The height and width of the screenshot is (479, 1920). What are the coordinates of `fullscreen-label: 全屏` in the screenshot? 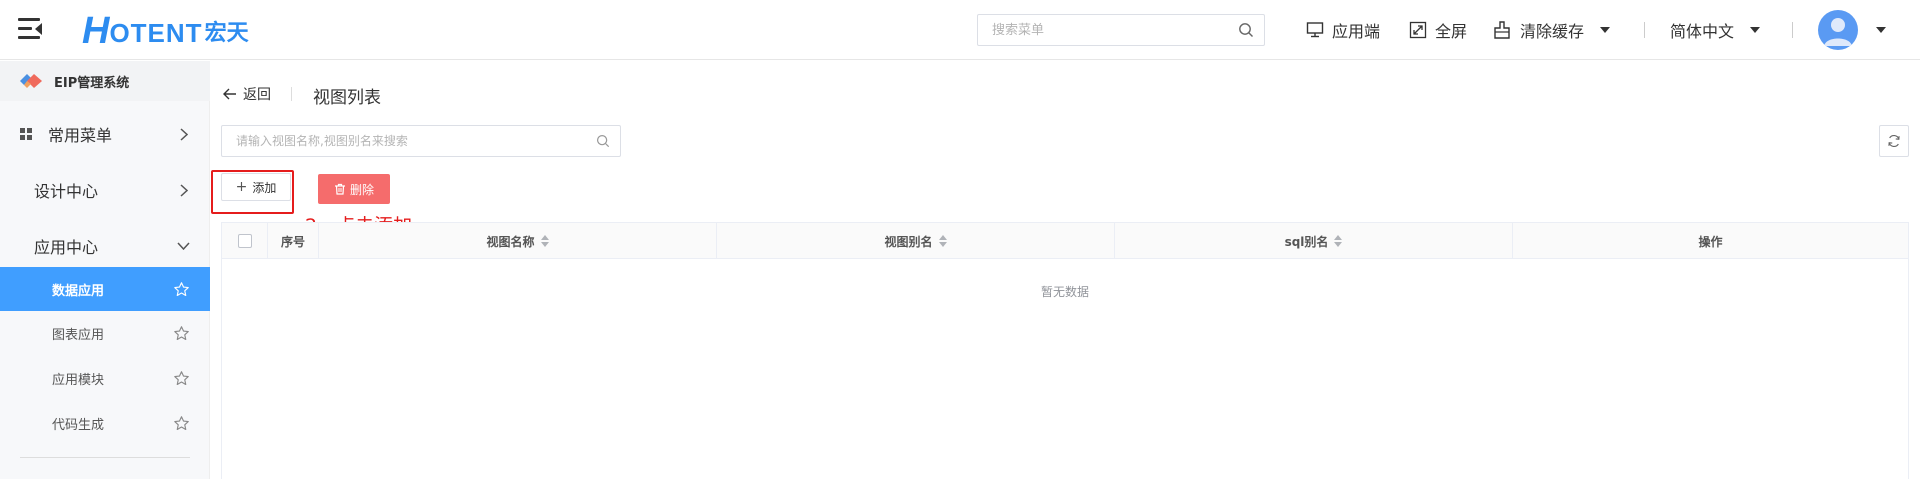 It's located at (1451, 31).